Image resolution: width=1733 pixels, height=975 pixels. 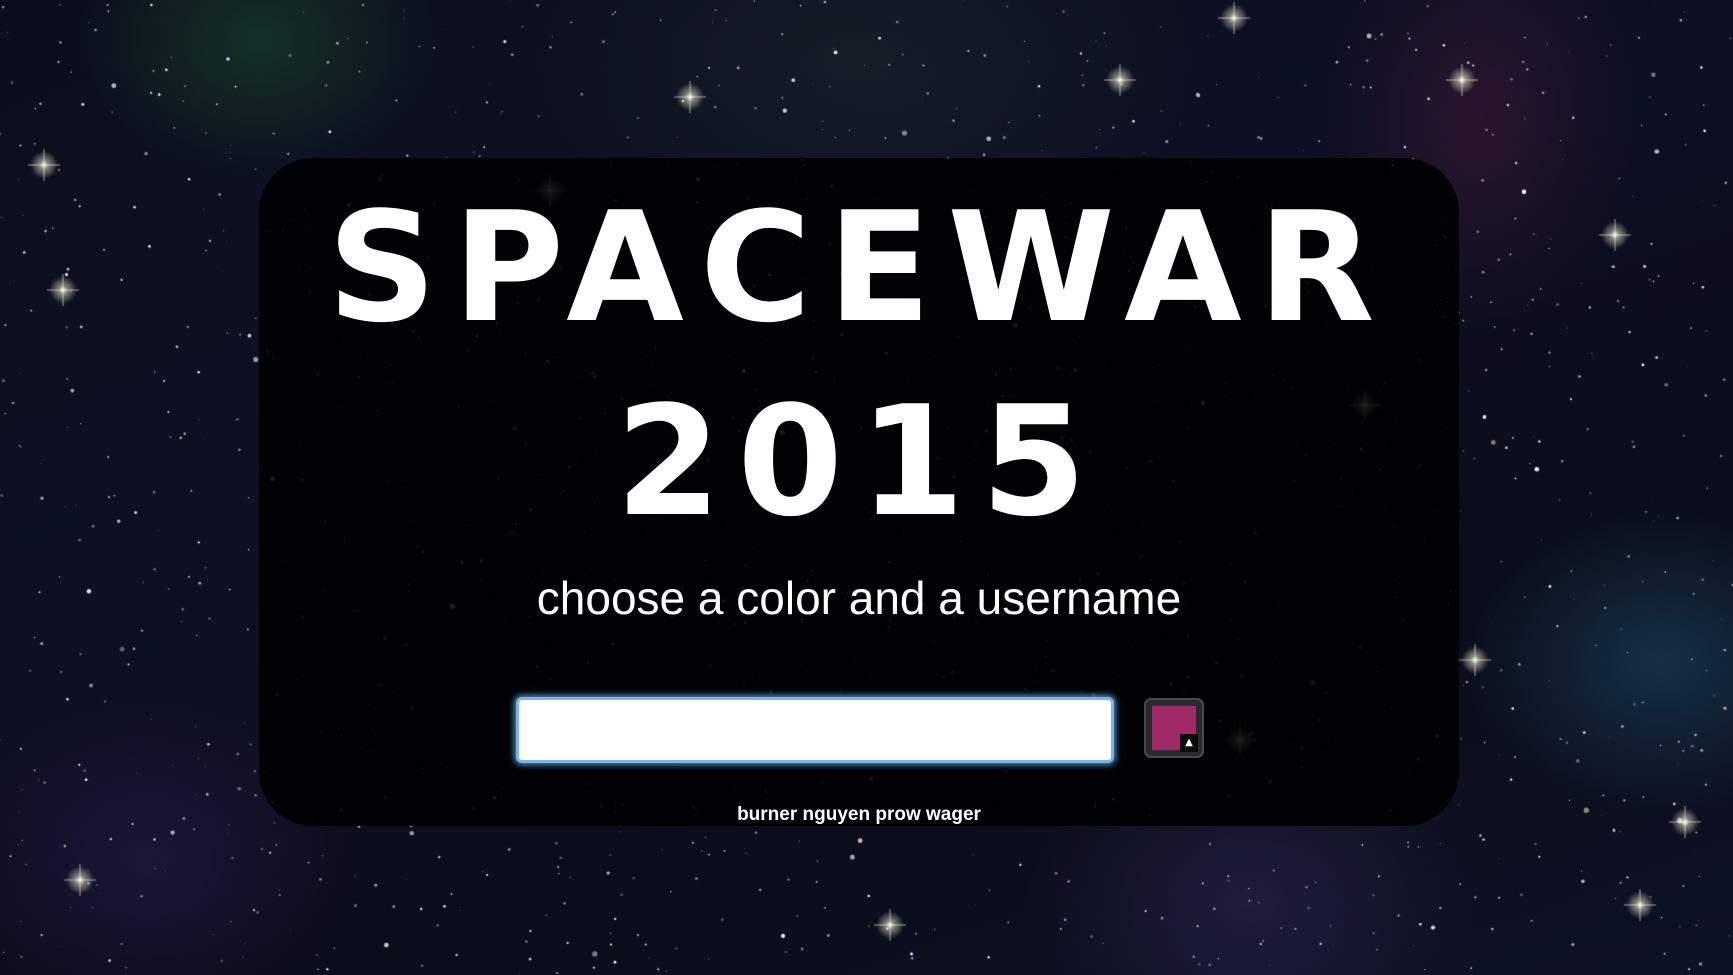 What do you see at coordinates (859, 267) in the screenshot?
I see `game-title-line1: SPACEWAR` at bounding box center [859, 267].